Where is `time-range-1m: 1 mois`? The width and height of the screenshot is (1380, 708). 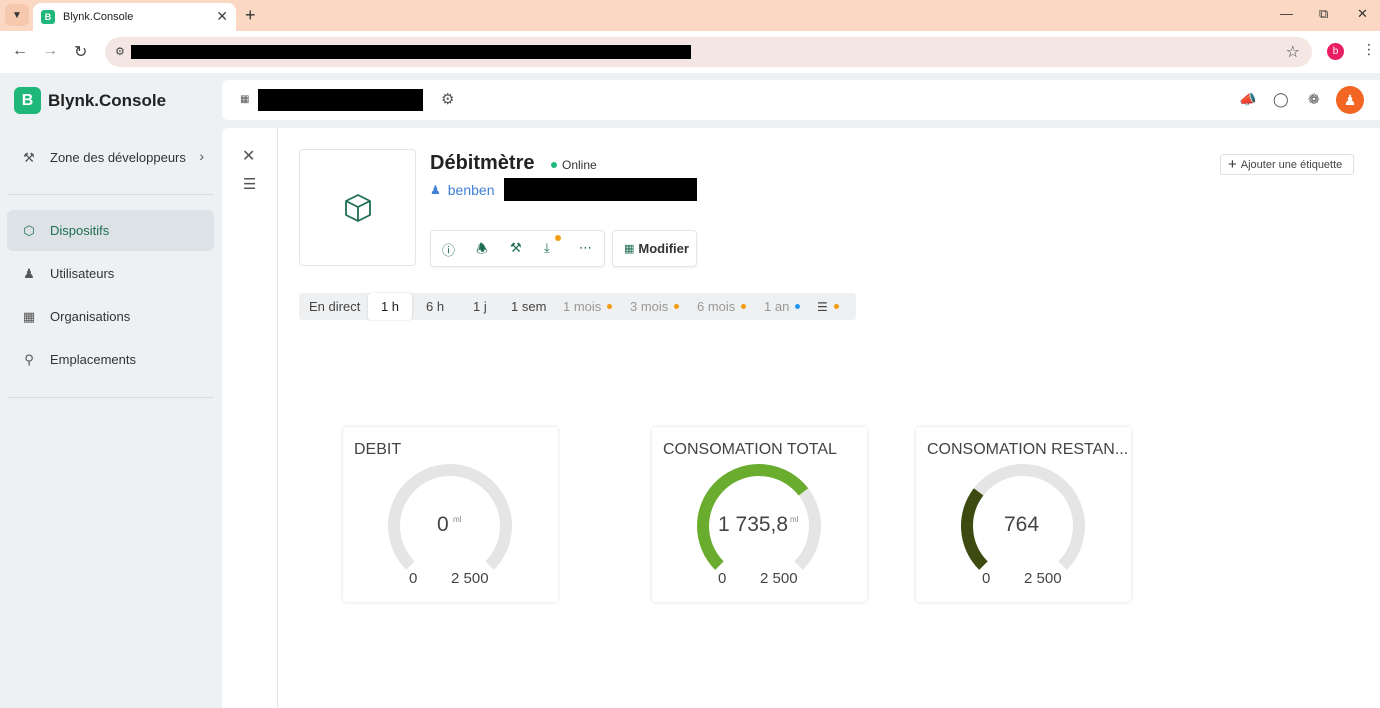
time-range-1m: 1 mois is located at coordinates (588, 306).